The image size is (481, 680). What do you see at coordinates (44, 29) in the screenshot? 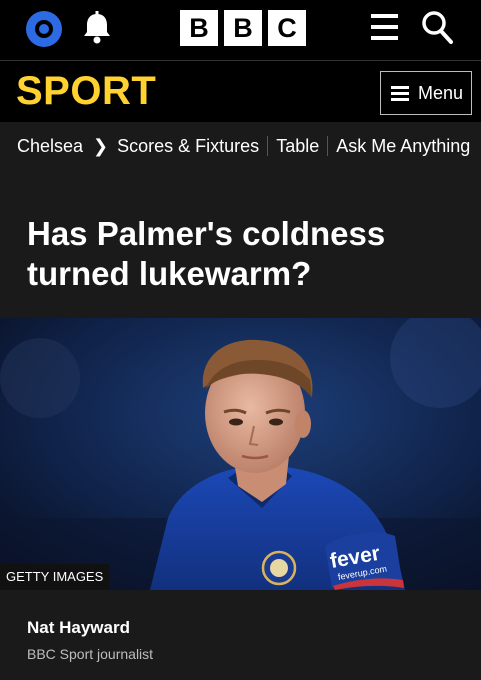
I see `account-icon` at bounding box center [44, 29].